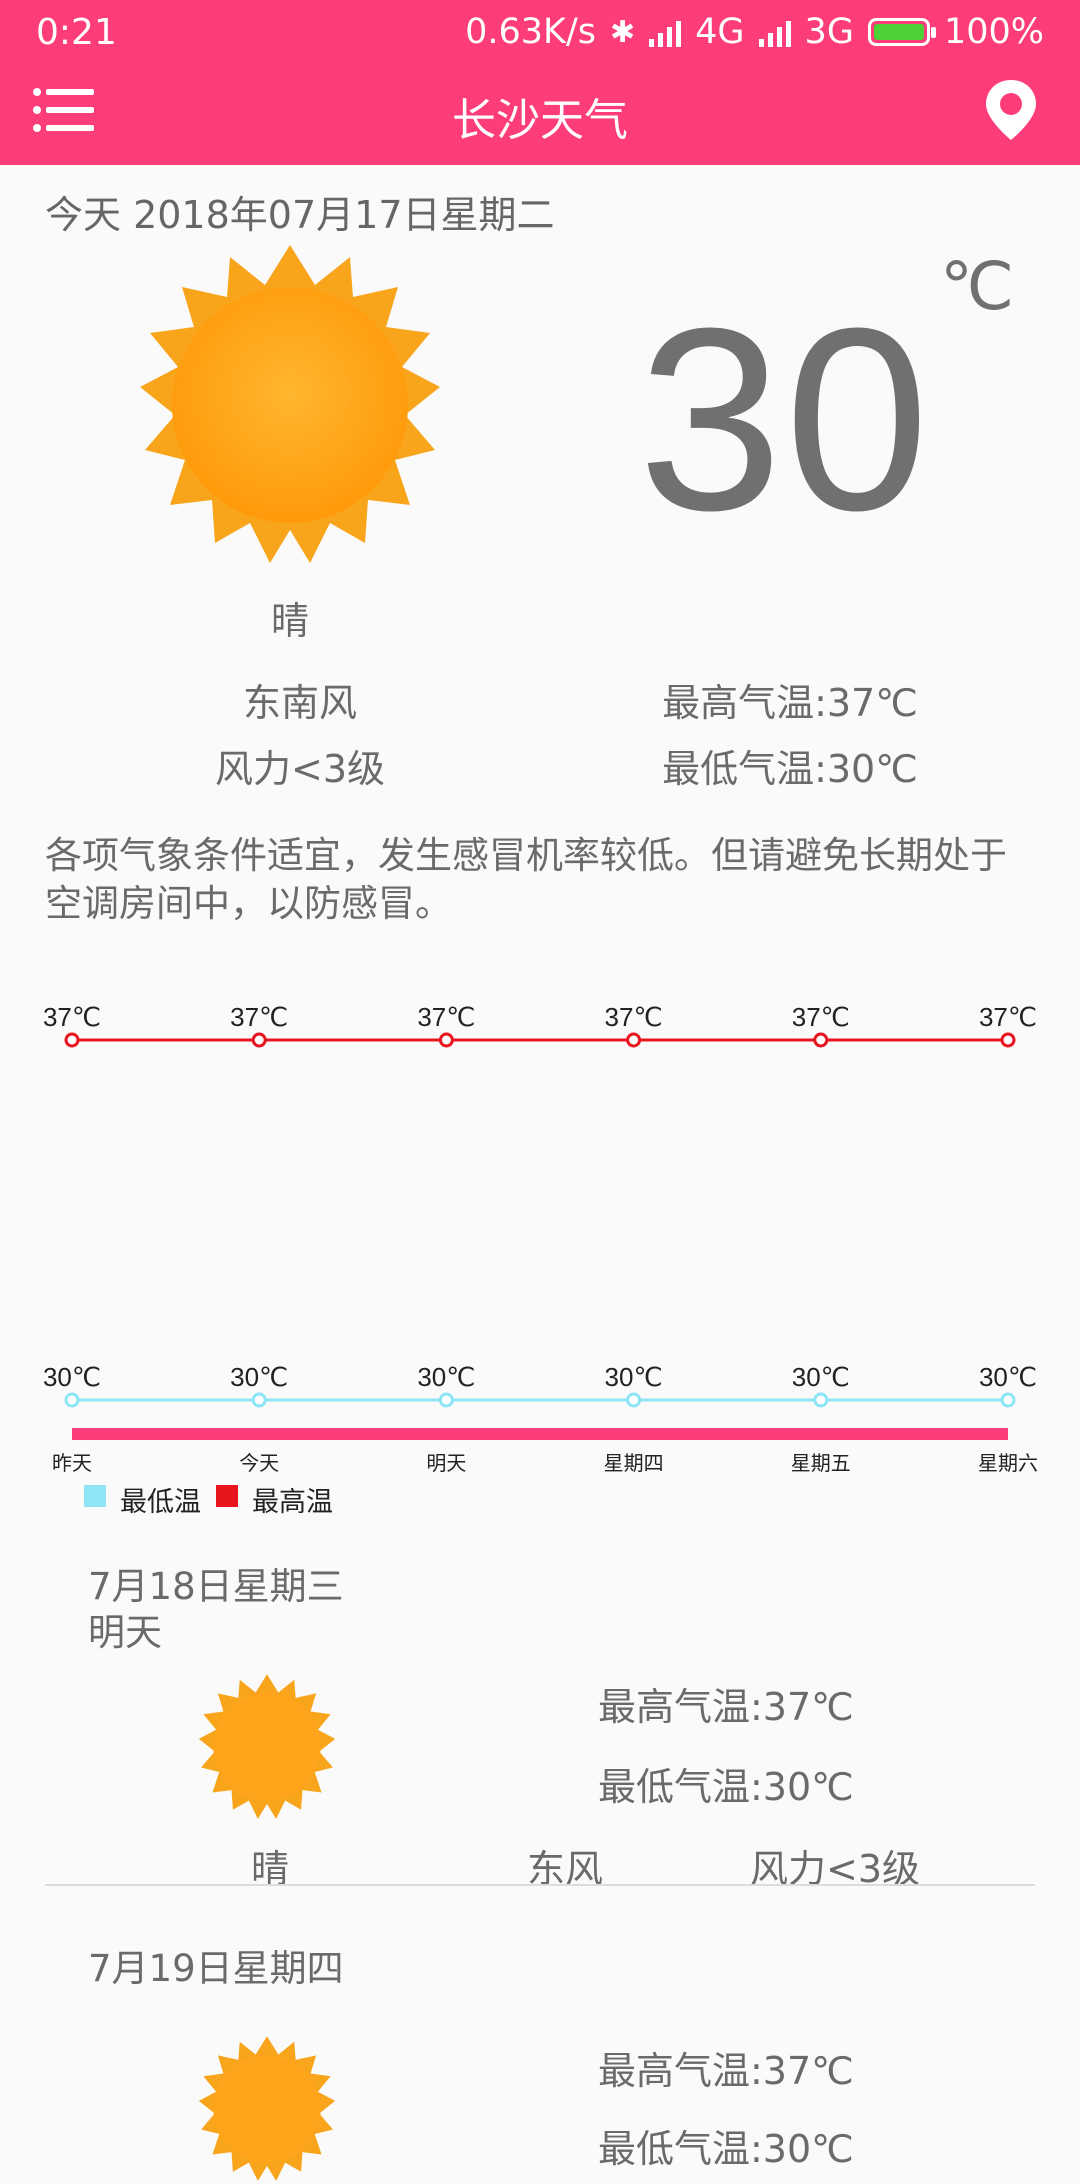  What do you see at coordinates (540, 82) in the screenshot?
I see `app-bar: 0:21 0.63K/s ✱ 4G 3G 100% 长沙天气` at bounding box center [540, 82].